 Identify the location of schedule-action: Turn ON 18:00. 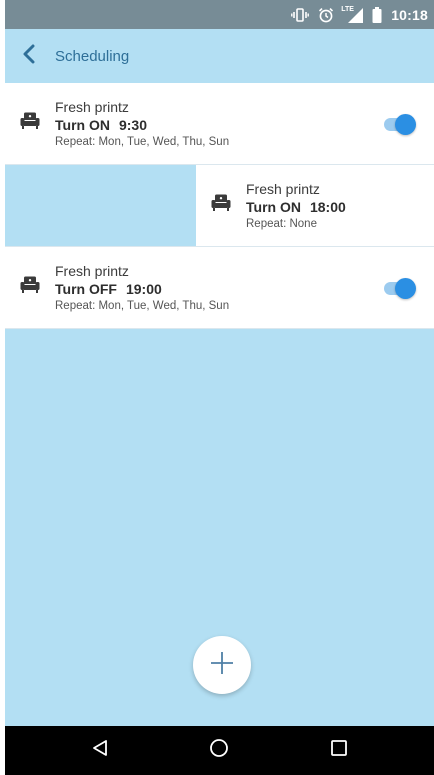
(340, 207).